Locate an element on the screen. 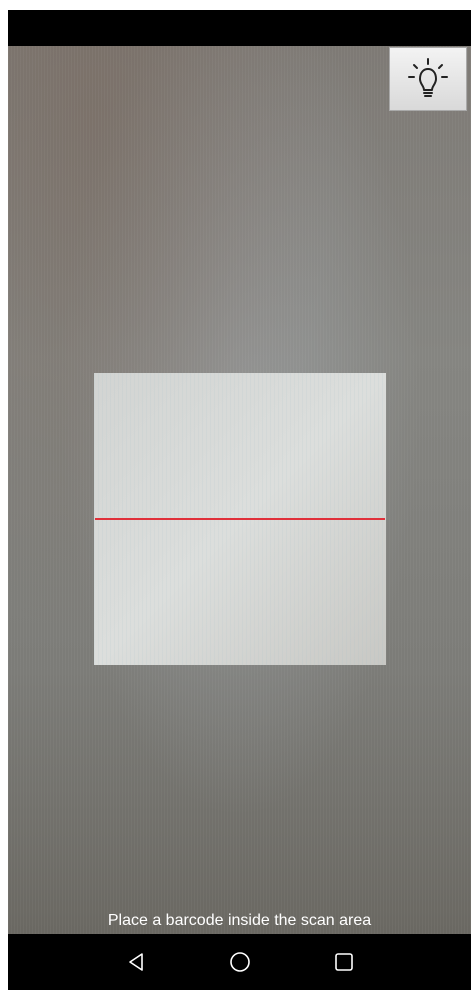 Image resolution: width=471 pixels, height=992 pixels. home-circle-icon is located at coordinates (239, 962).